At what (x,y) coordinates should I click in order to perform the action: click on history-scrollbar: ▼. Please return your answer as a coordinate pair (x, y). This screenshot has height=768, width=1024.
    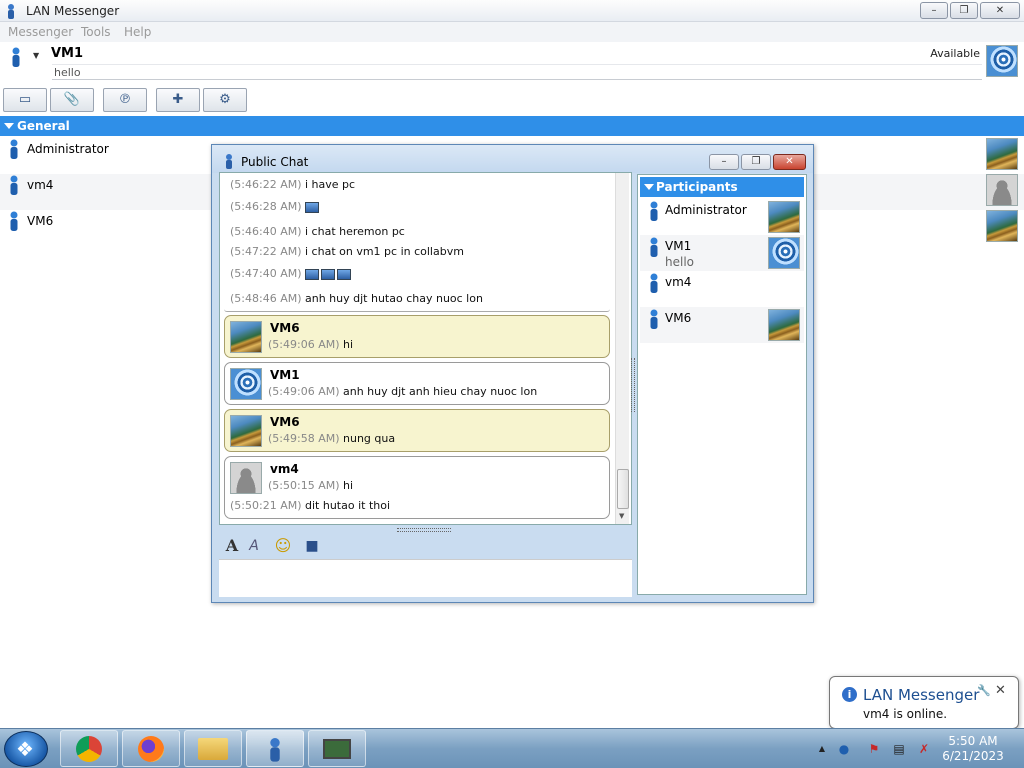
    Looking at the image, I should click on (622, 348).